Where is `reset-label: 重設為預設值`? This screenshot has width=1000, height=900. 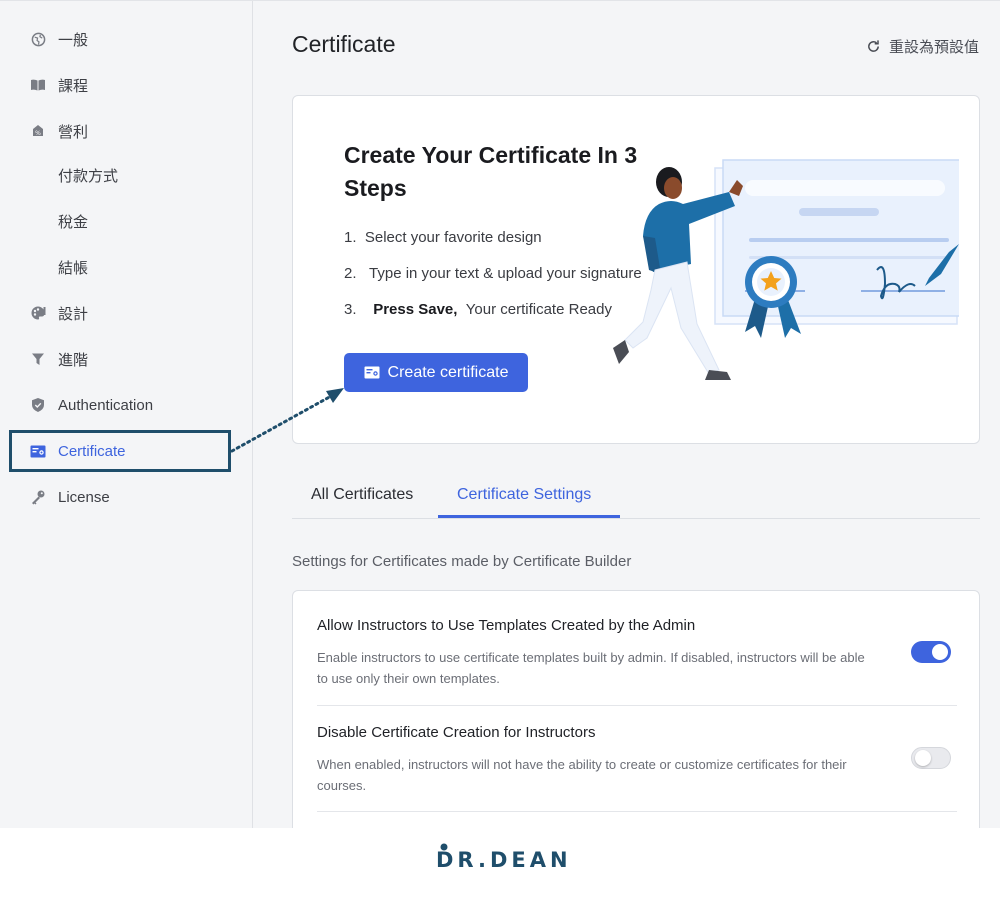 reset-label: 重設為預設值 is located at coordinates (933, 47).